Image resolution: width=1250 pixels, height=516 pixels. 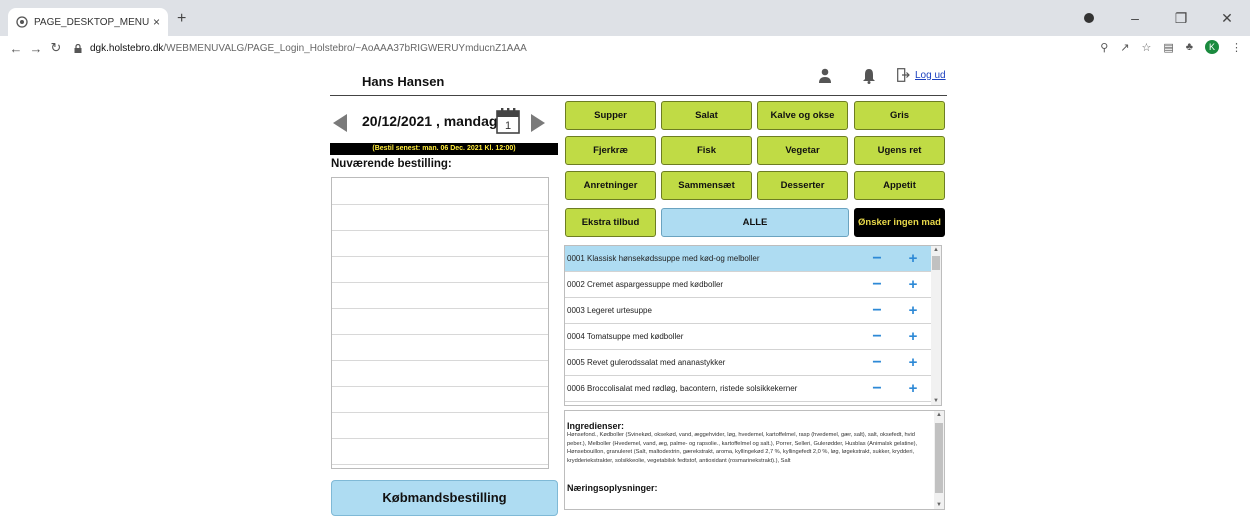 I want to click on info-scroll-up-icon: ▲, so click(x=939, y=415).